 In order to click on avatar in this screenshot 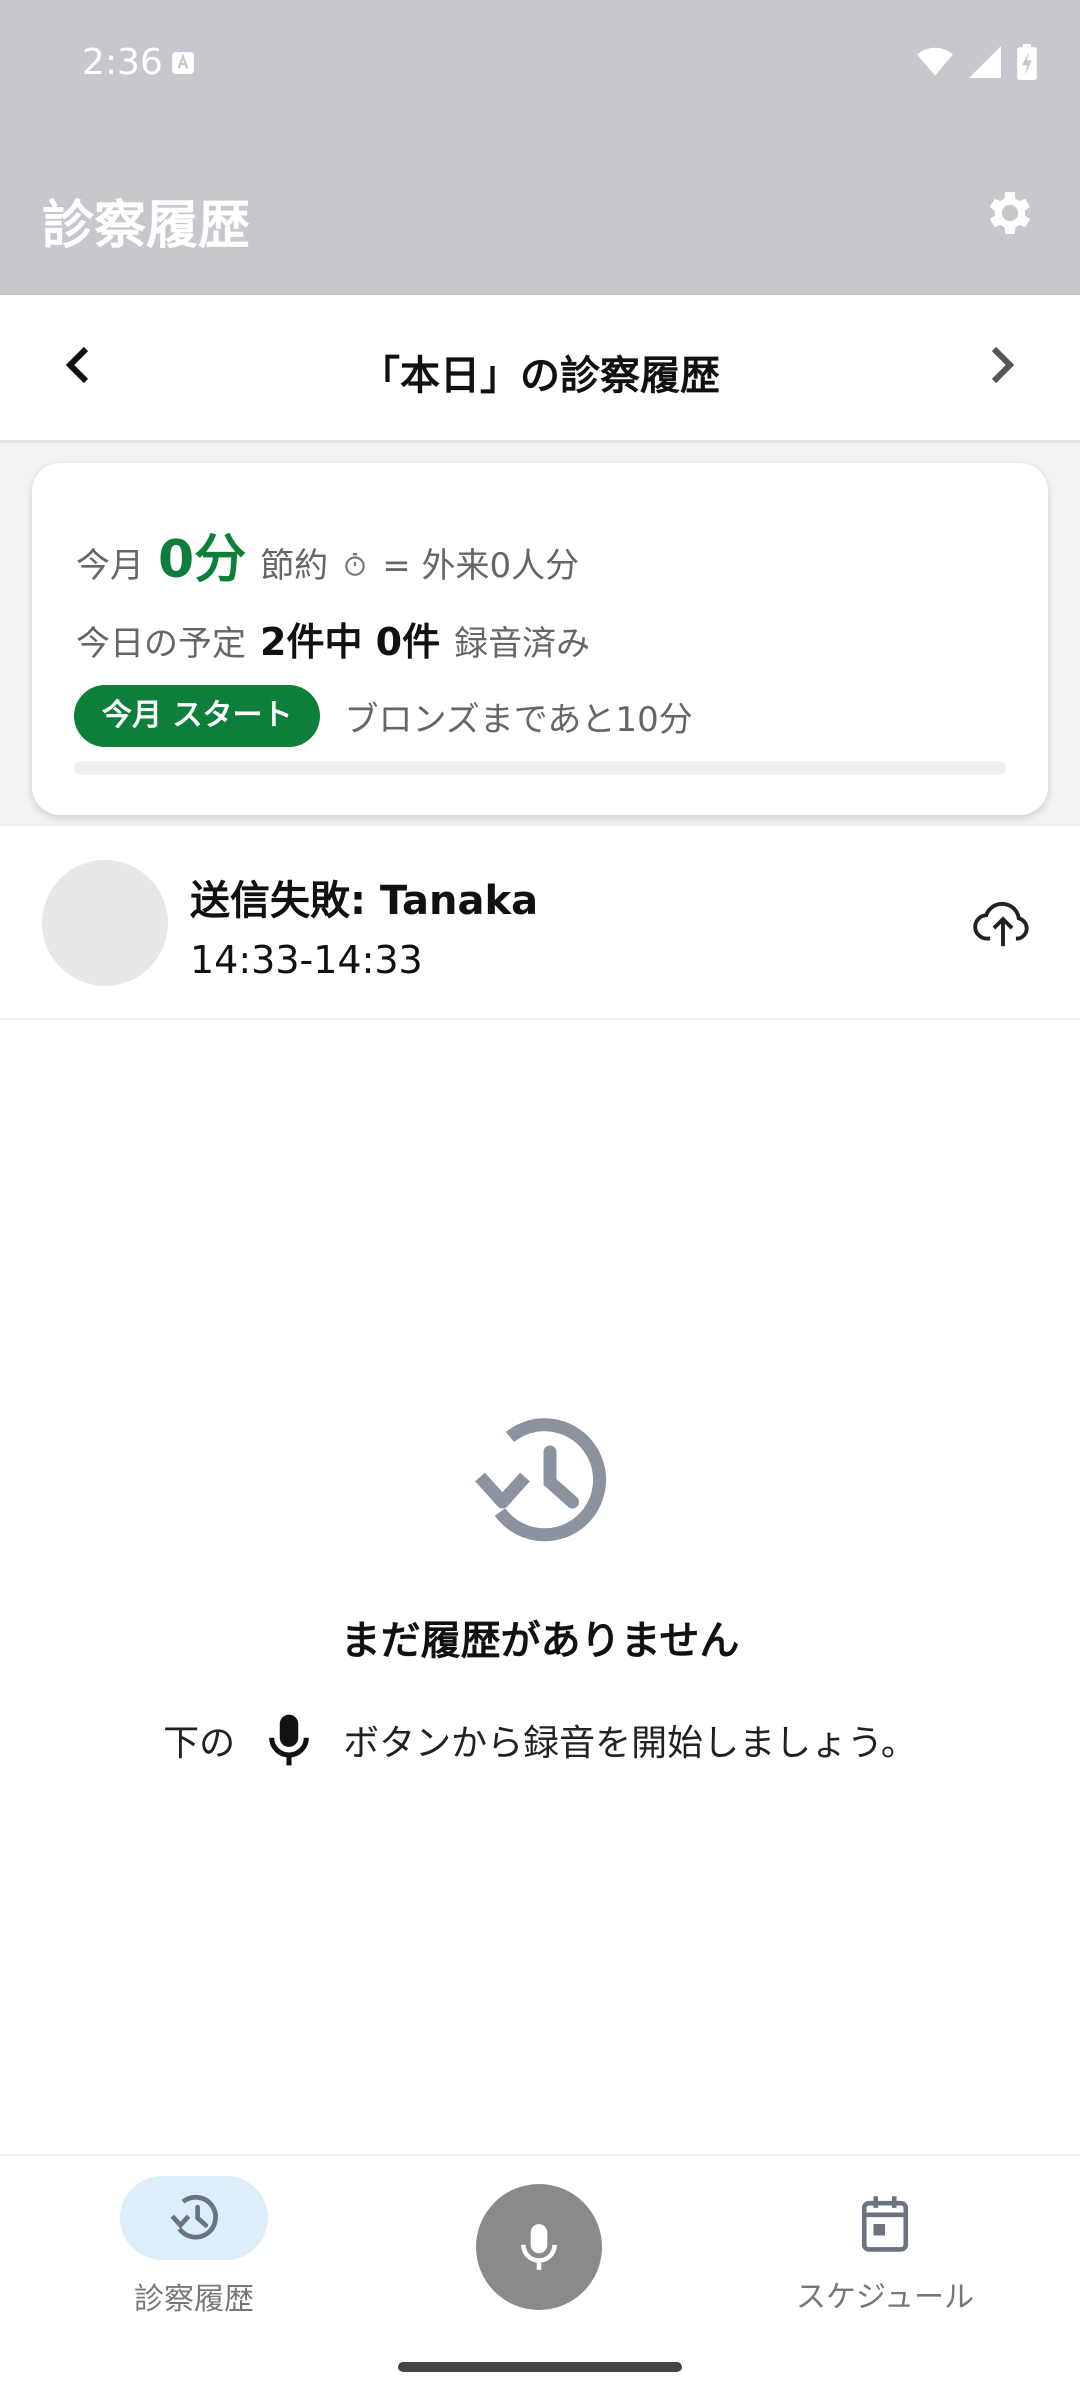, I will do `click(105, 923)`.